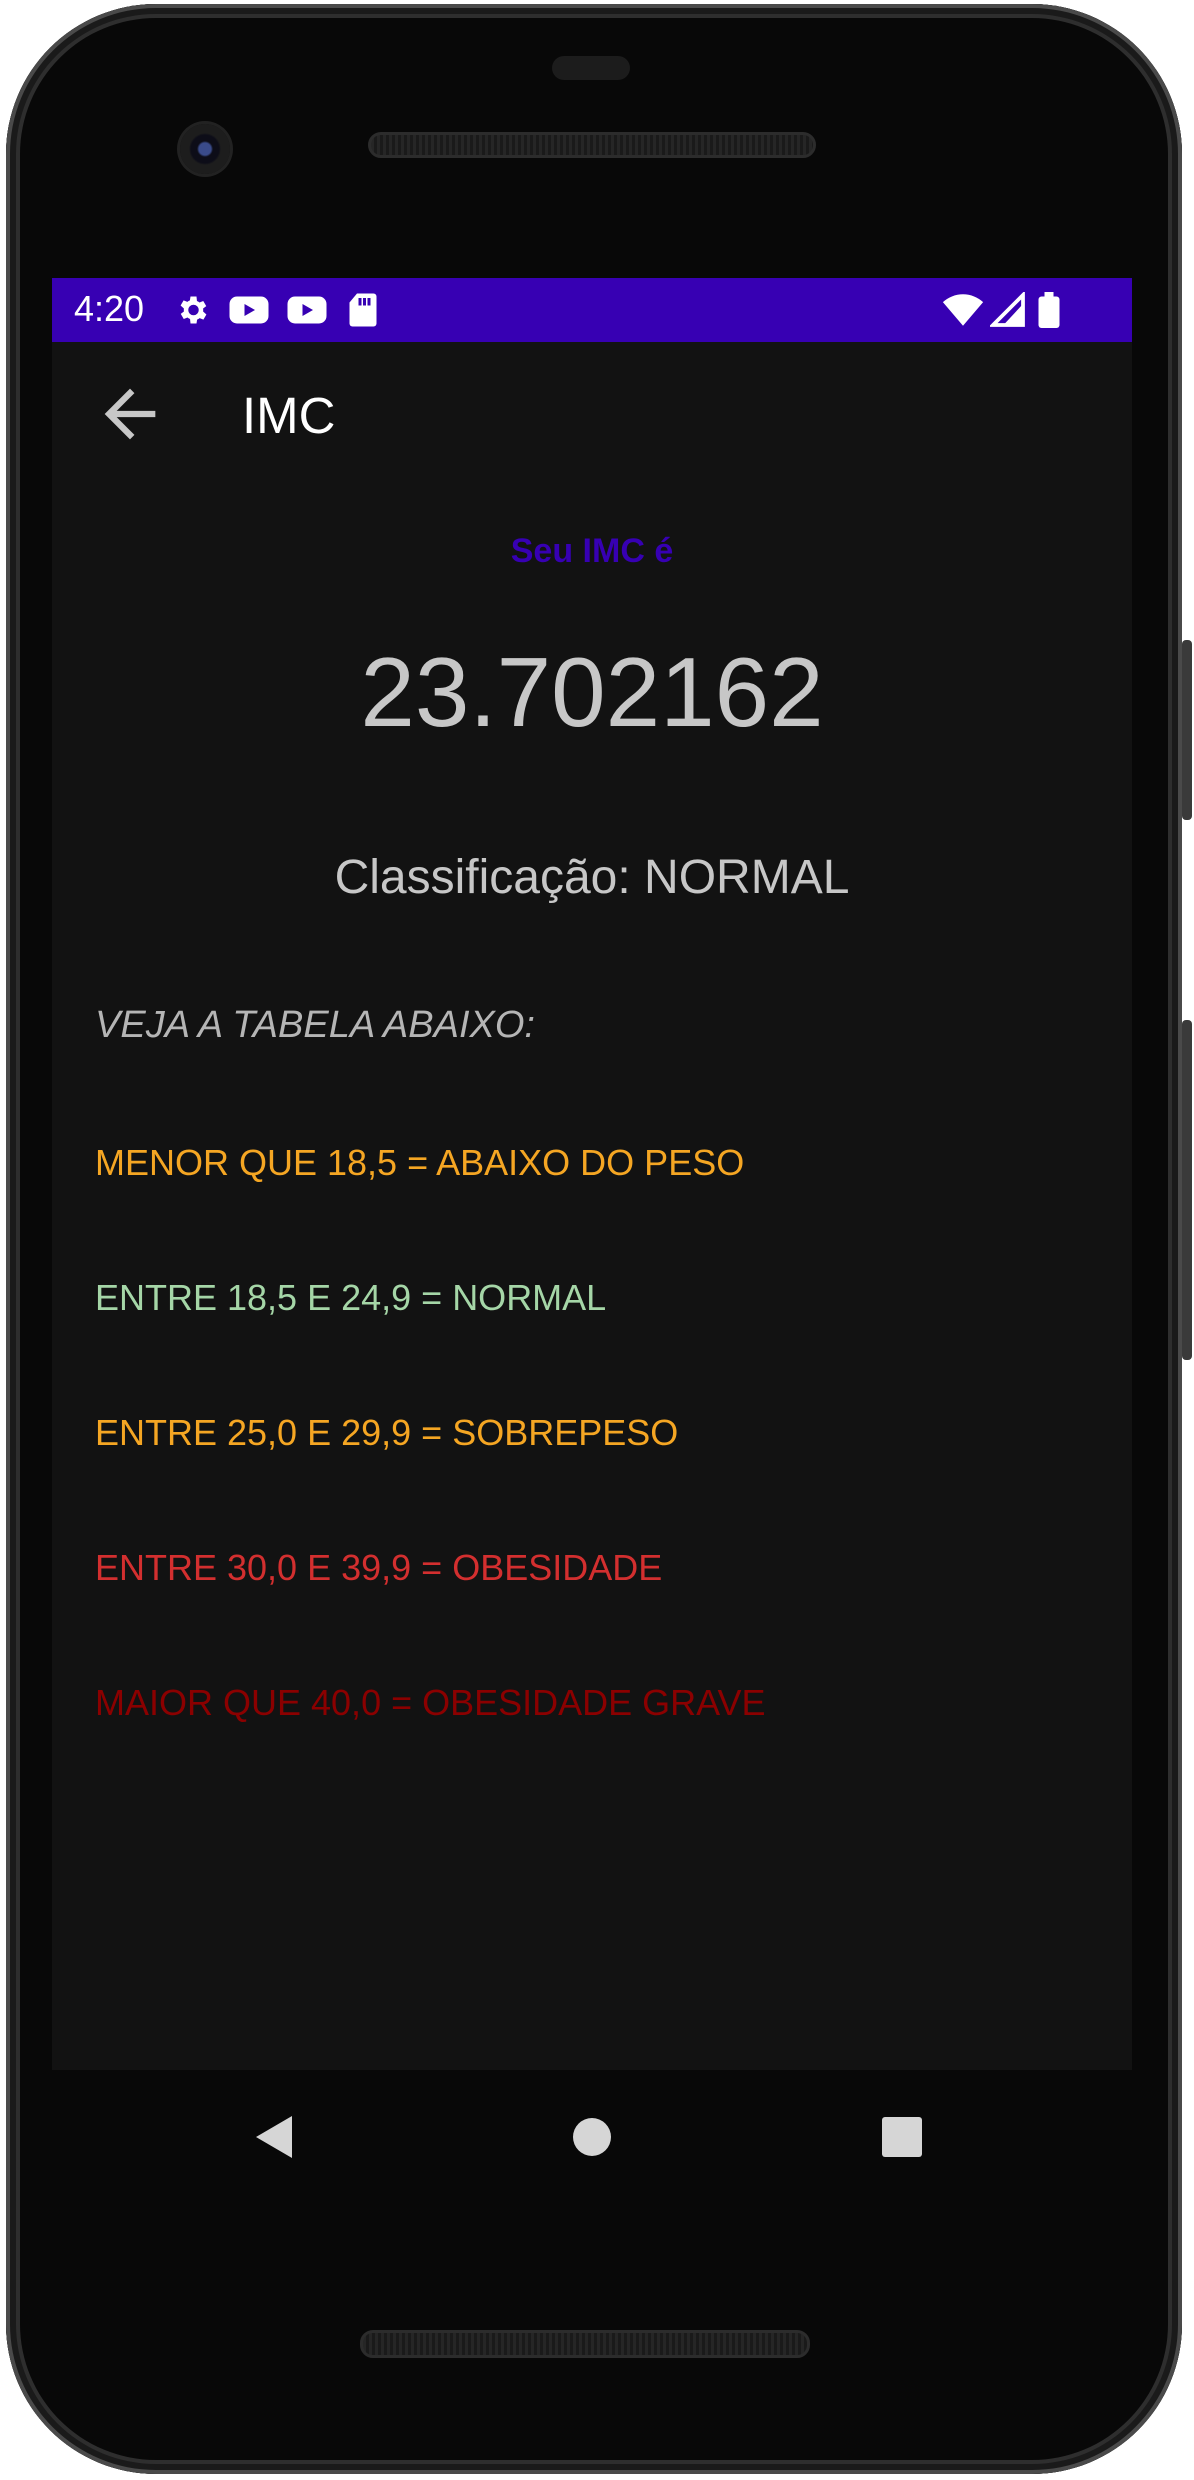 This screenshot has height=2480, width=1194. What do you see at coordinates (193, 310) in the screenshot?
I see `gear-icon` at bounding box center [193, 310].